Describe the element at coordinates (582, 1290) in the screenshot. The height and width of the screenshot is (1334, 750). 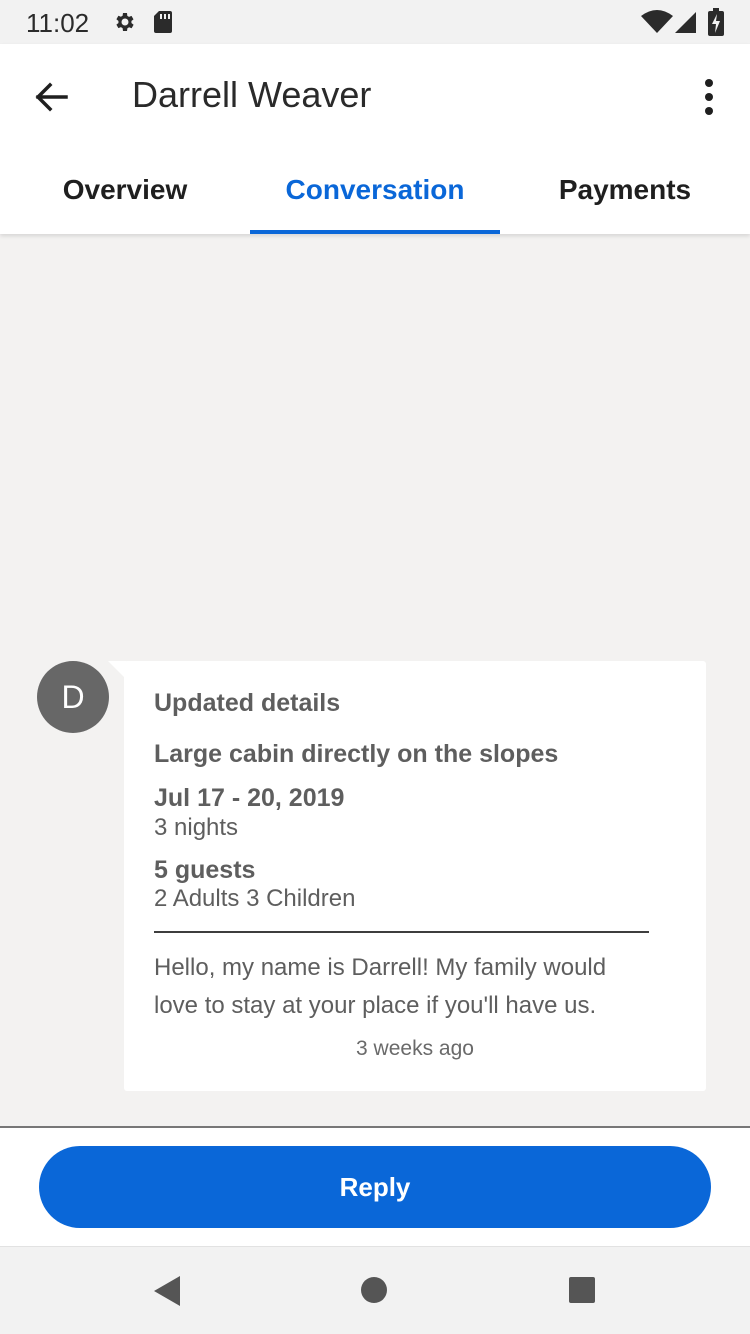
I see `nav-recents-icon` at that location.